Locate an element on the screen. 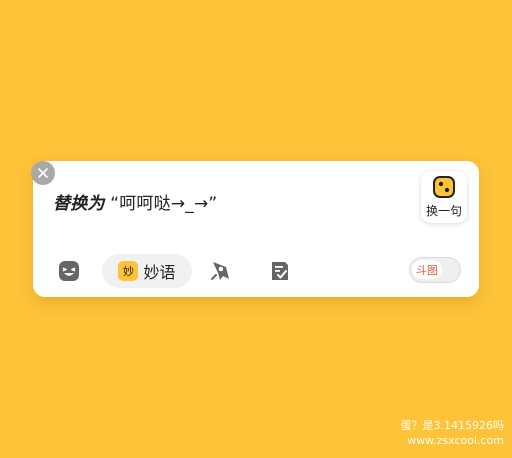  swap-phrase-label: 换一句 is located at coordinates (443, 211).